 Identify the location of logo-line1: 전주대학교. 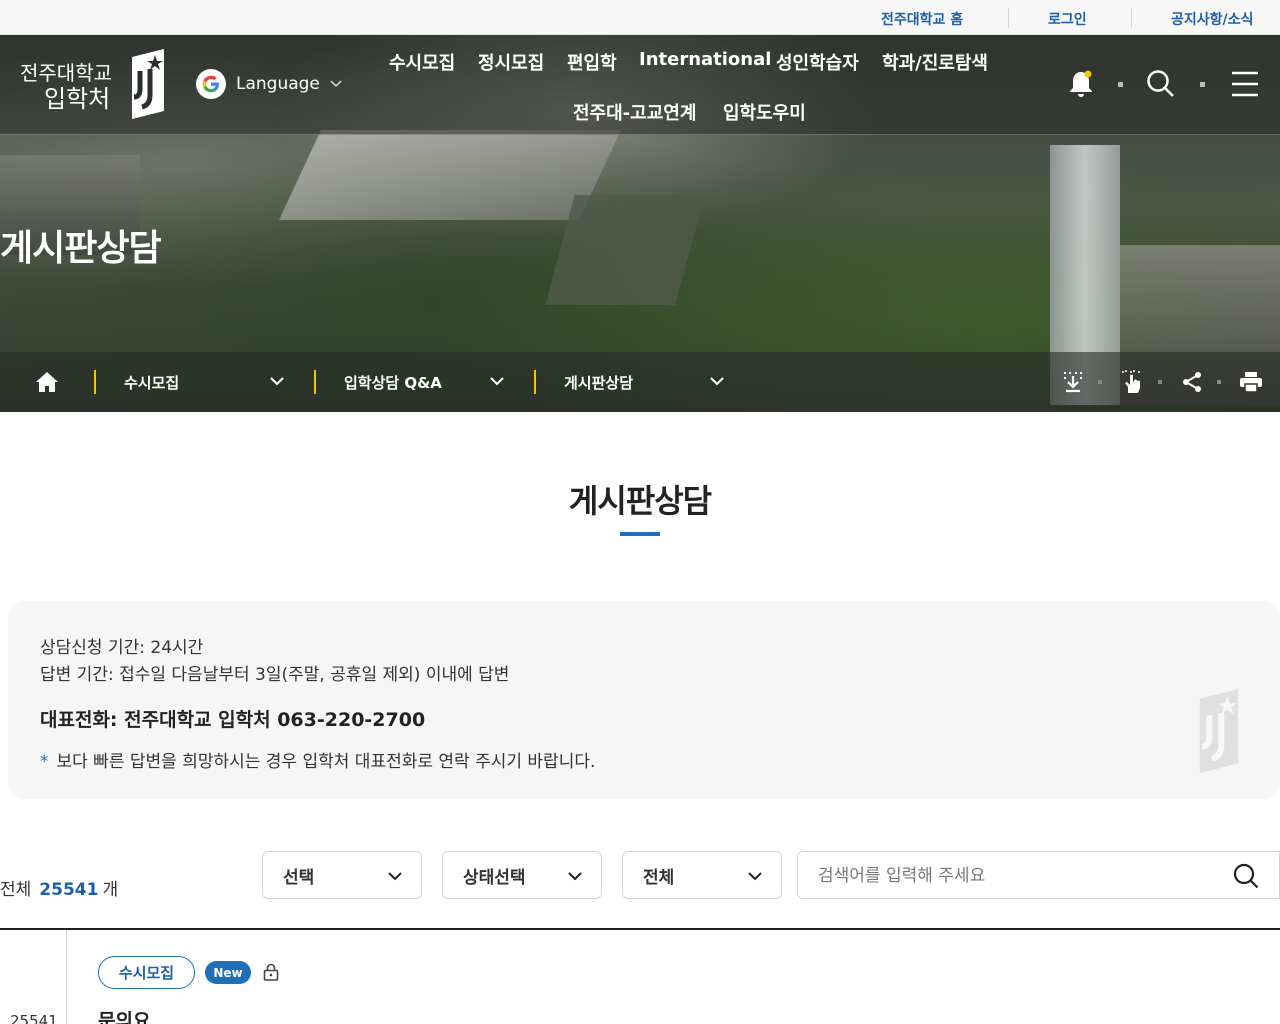
(66, 73).